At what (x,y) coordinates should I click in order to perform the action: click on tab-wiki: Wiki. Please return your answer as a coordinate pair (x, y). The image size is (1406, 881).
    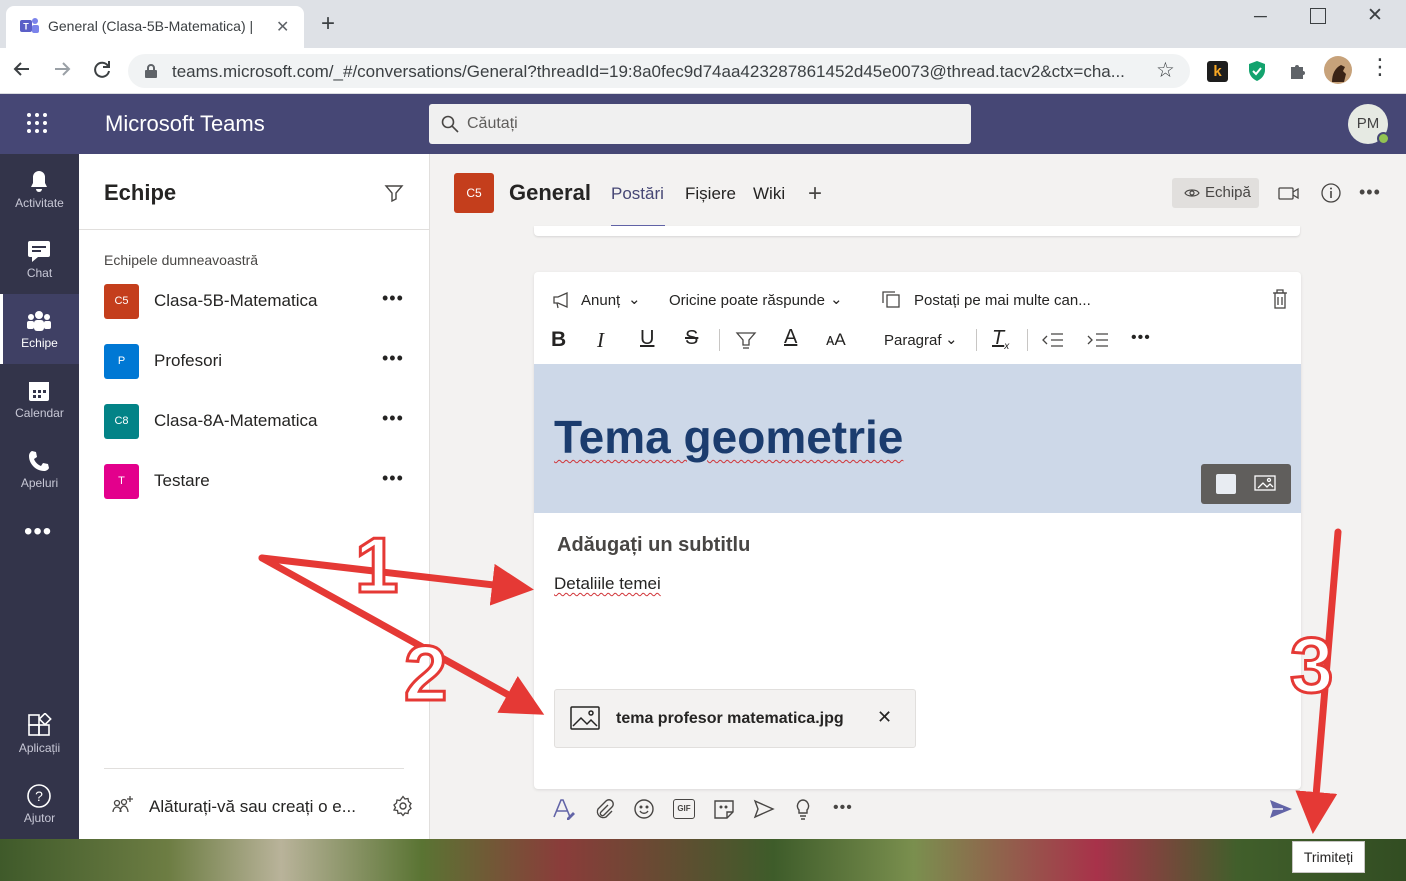
    Looking at the image, I should click on (769, 194).